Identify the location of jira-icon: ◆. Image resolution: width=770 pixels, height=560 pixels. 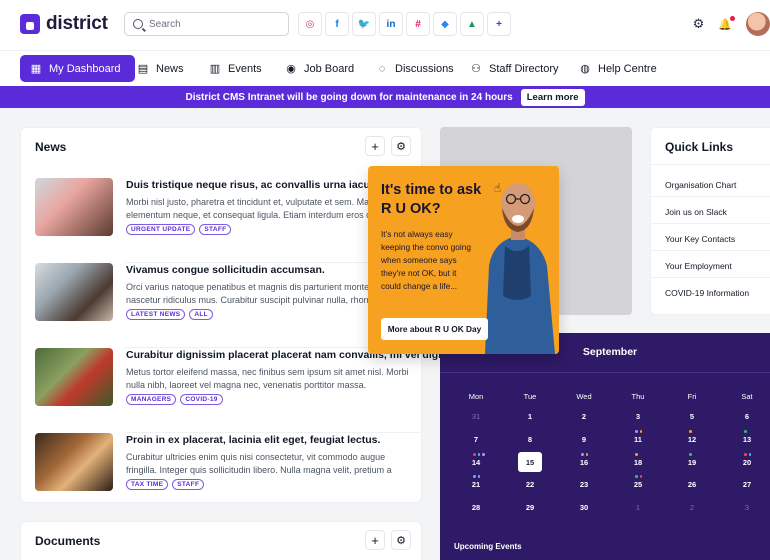
(445, 24).